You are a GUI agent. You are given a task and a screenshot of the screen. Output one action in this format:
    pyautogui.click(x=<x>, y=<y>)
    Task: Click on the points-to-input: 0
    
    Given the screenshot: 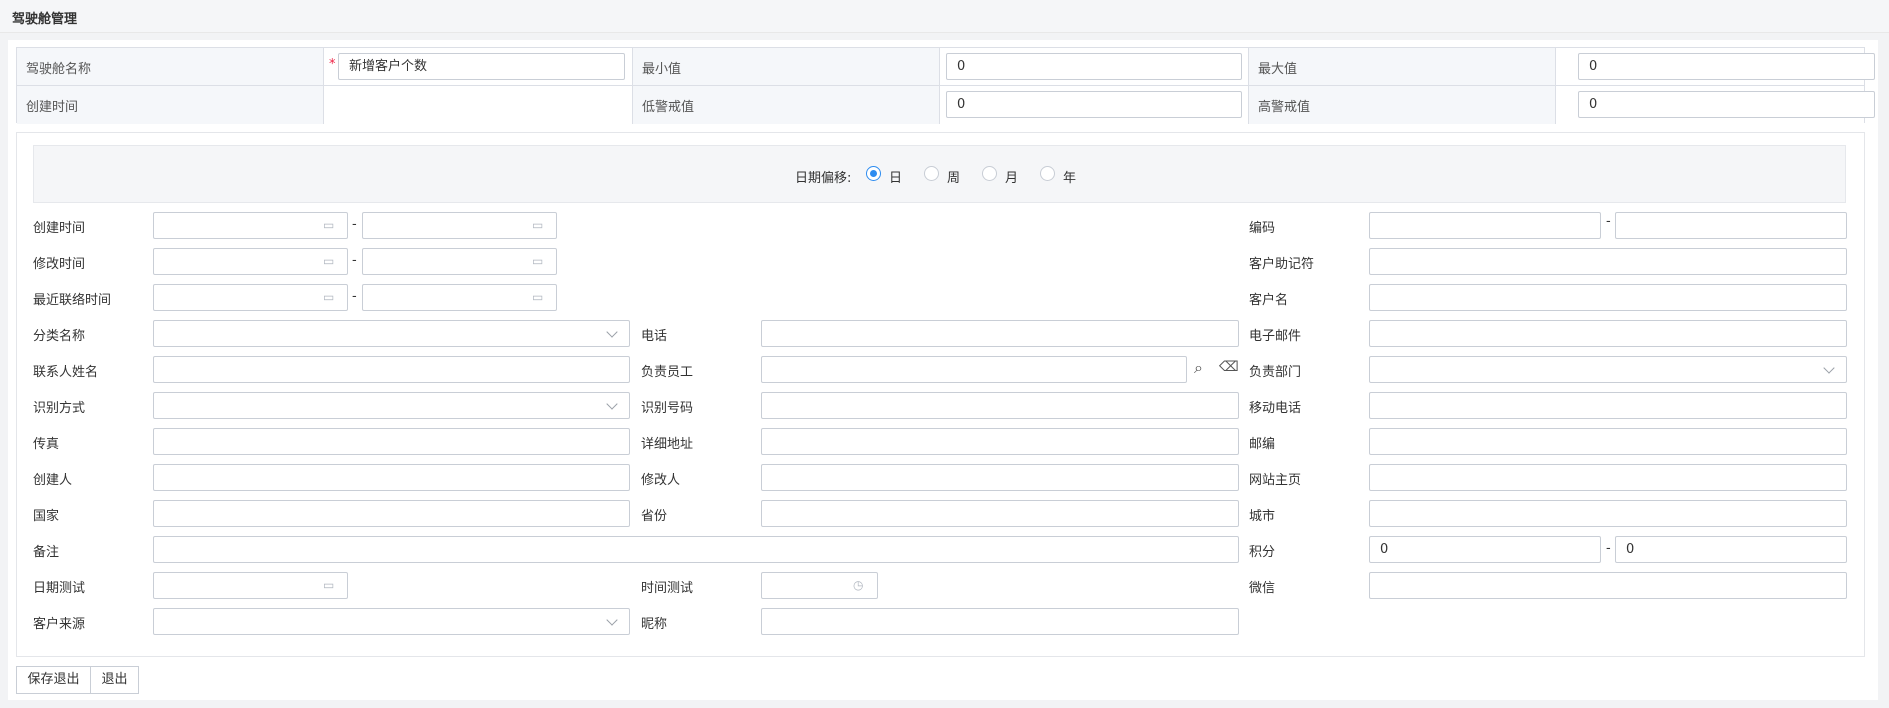 What is the action you would take?
    pyautogui.click(x=1731, y=549)
    